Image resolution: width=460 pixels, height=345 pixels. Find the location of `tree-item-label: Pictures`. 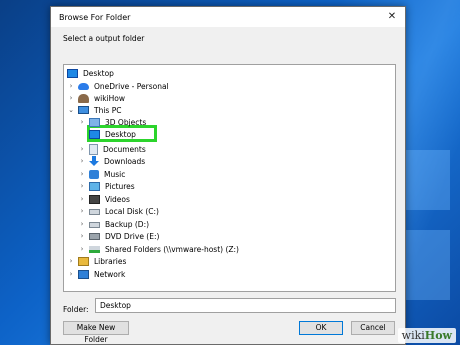

tree-item-label: Pictures is located at coordinates (120, 186).